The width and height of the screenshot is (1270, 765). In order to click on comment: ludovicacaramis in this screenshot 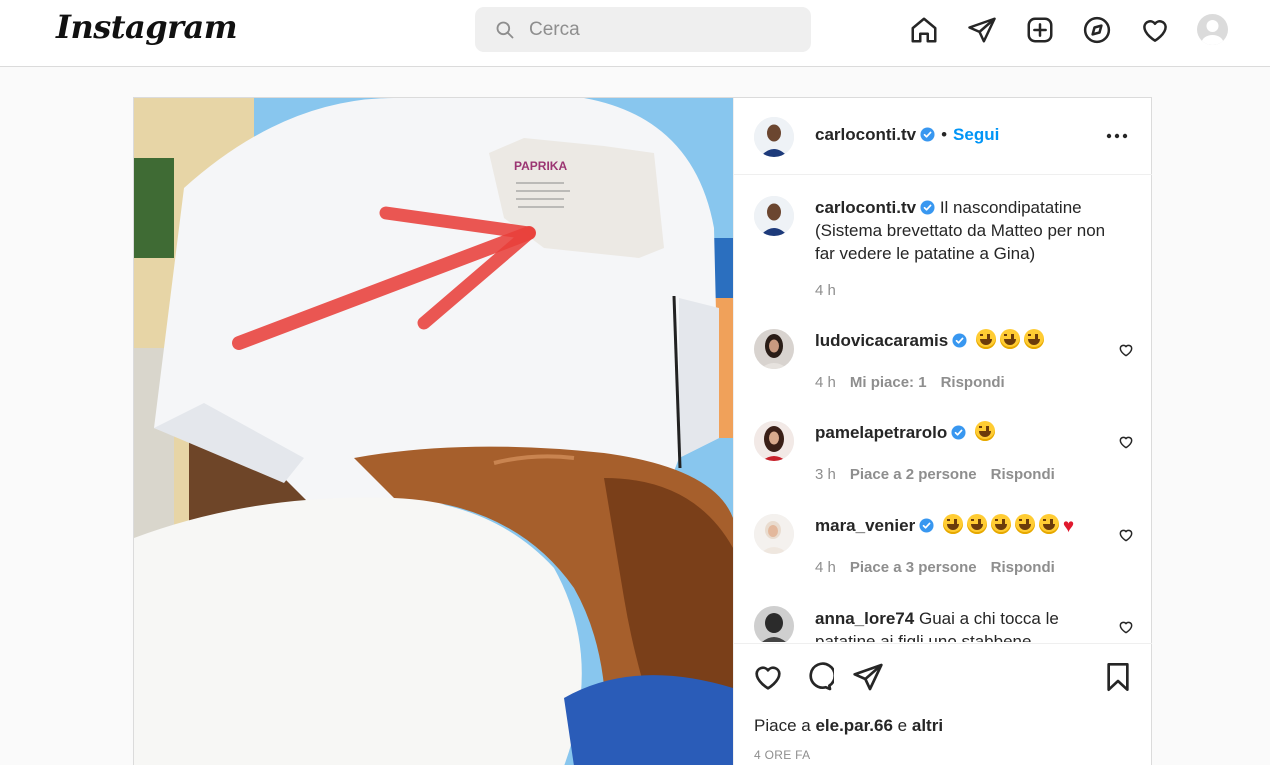, I will do `click(965, 340)`.